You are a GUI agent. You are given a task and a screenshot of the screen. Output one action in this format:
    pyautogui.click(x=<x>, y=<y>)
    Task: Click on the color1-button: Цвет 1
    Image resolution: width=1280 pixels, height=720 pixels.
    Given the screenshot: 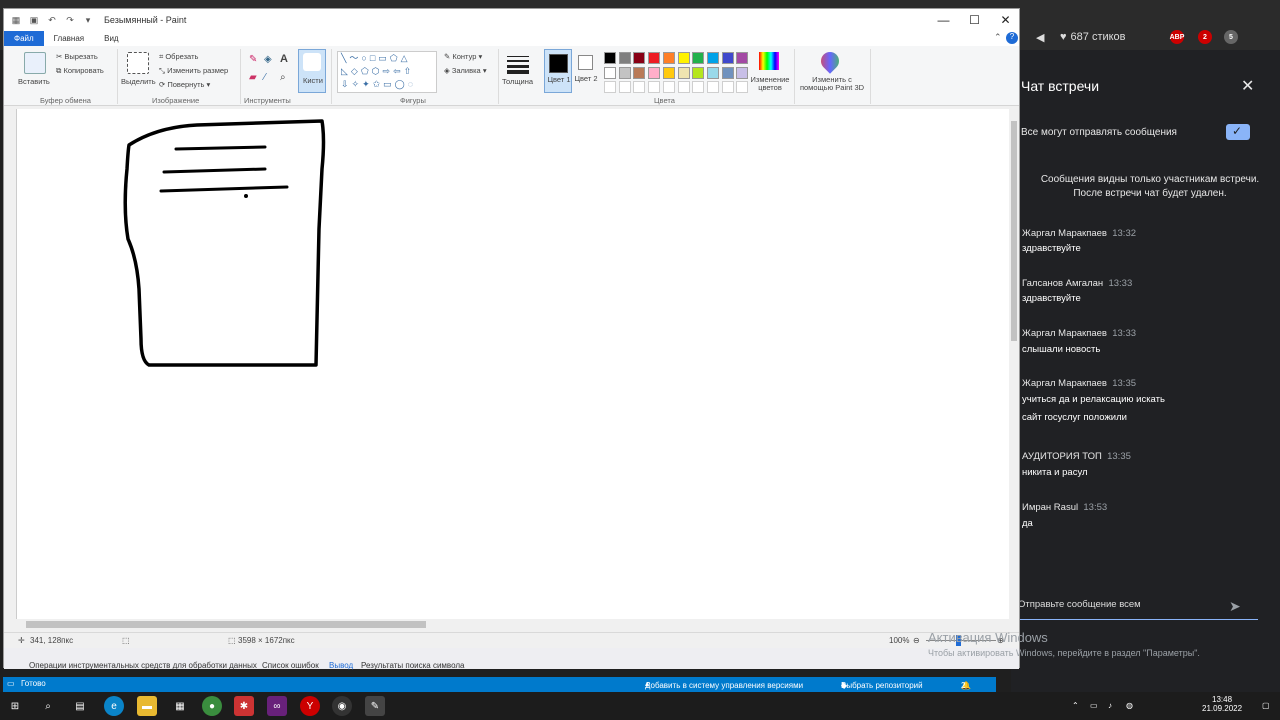 What is the action you would take?
    pyautogui.click(x=558, y=71)
    